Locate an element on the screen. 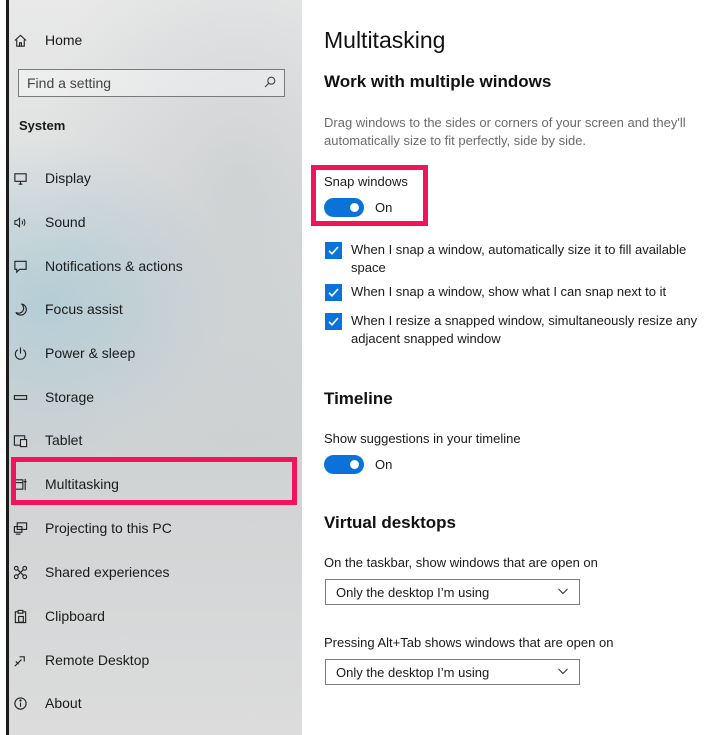 The width and height of the screenshot is (710, 735). sidebar-item-power-sleep: Power & sleep is located at coordinates (72, 353).